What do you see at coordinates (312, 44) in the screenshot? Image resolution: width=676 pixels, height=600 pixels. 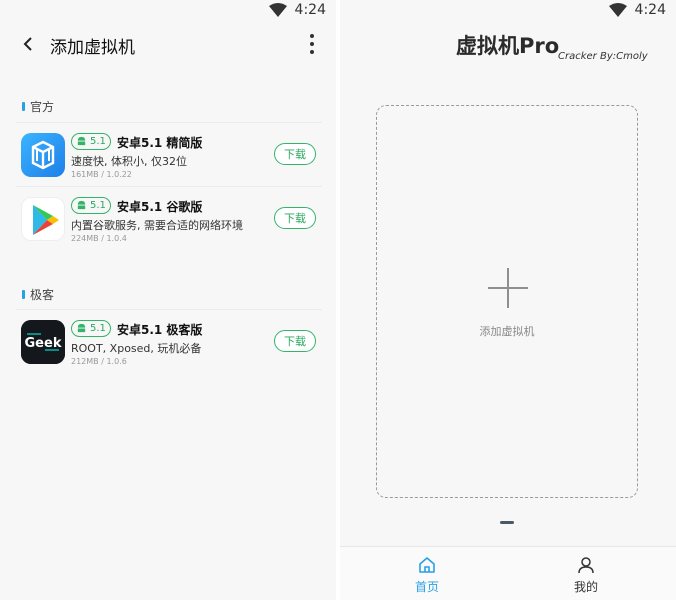 I see `more-options-button` at bounding box center [312, 44].